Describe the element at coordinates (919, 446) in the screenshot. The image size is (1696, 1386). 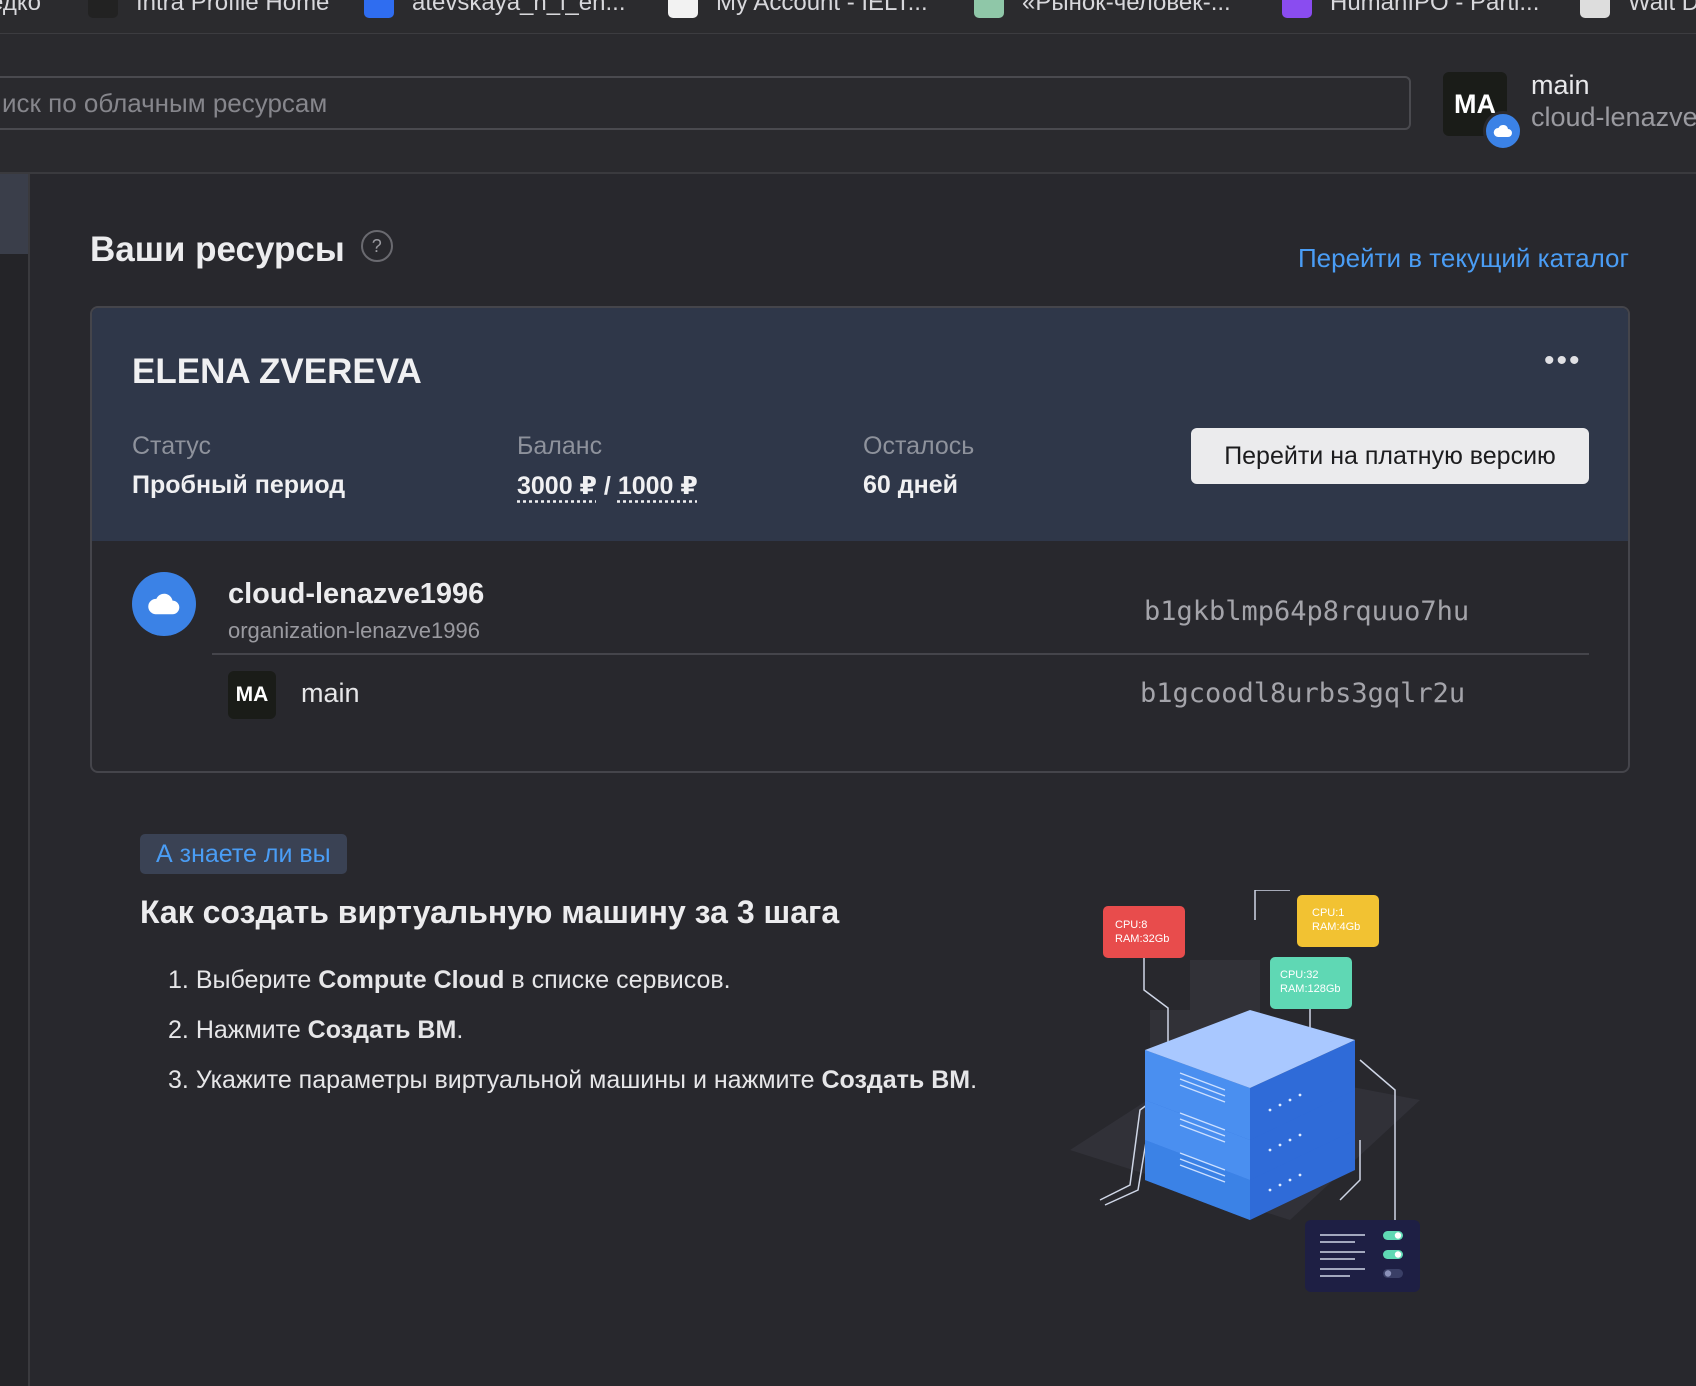
I see `remaining-label: Осталось` at that location.